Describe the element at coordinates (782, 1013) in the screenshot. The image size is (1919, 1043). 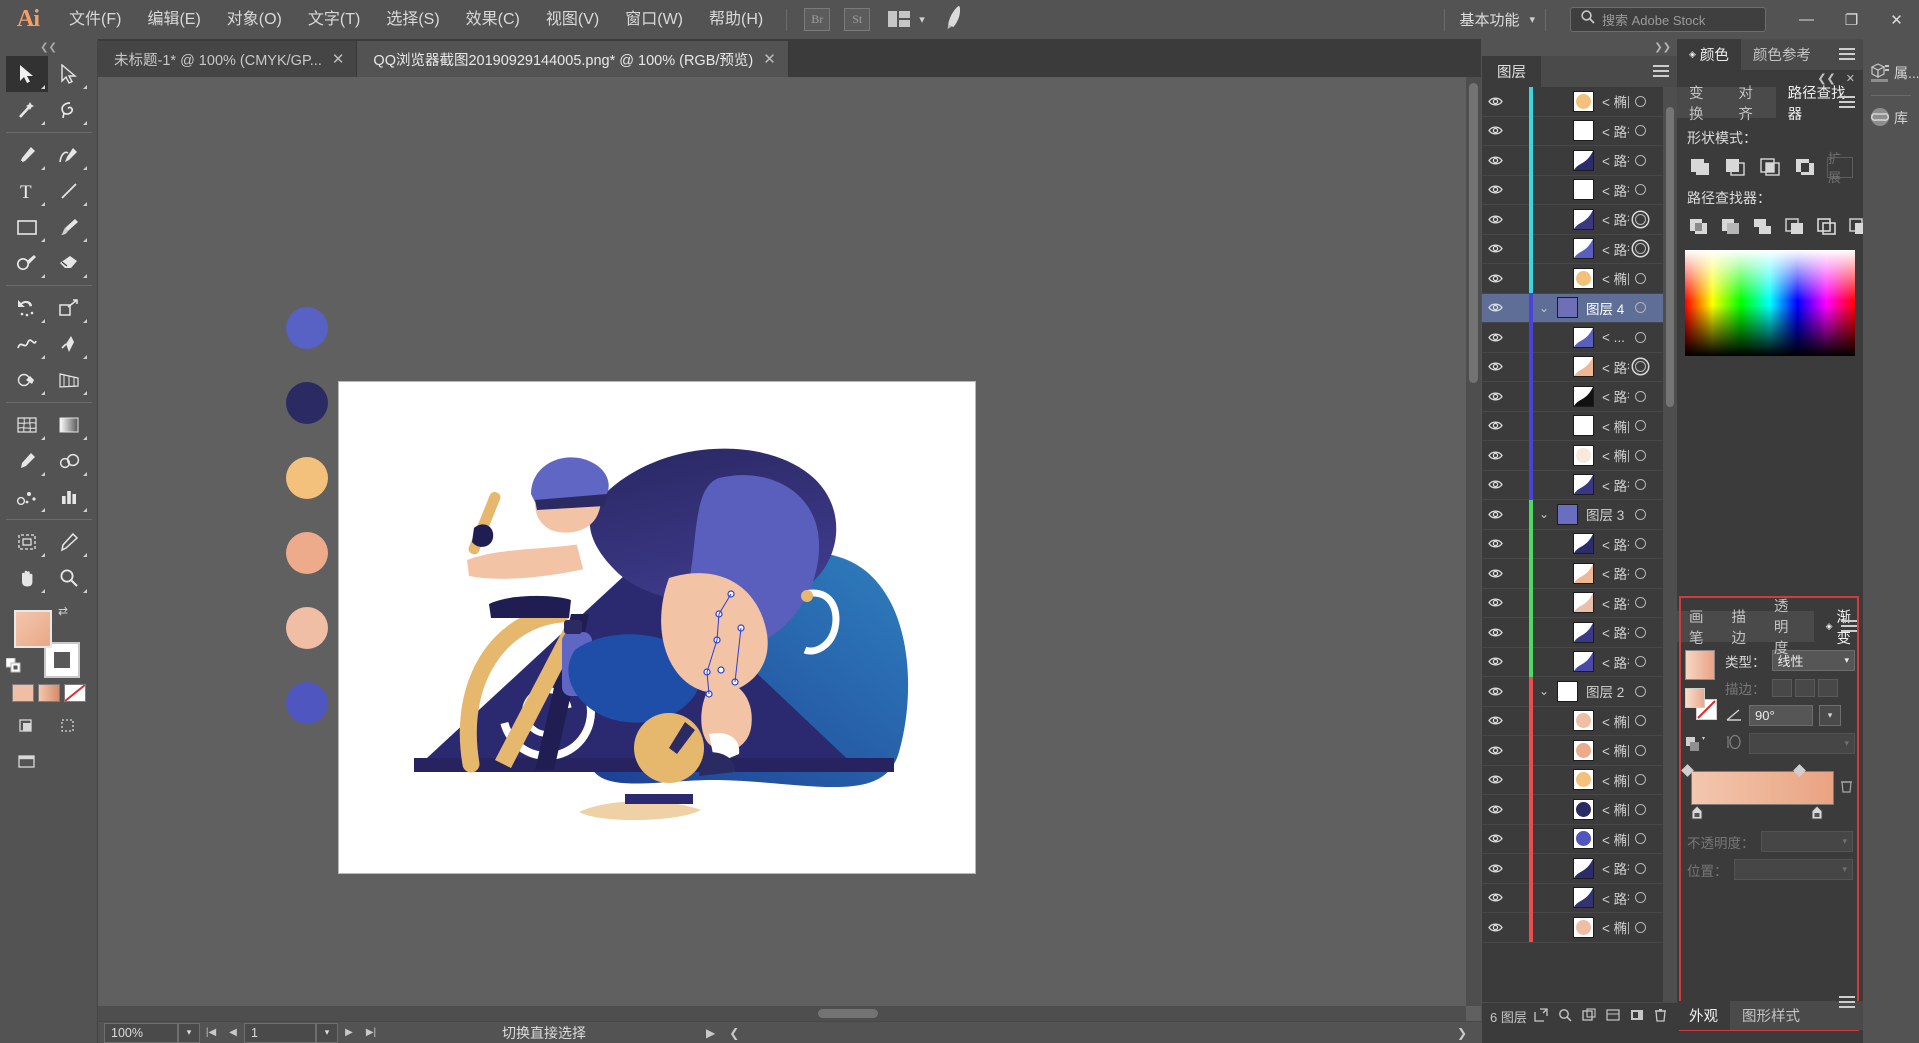
I see `canvas-horizontal-scrollbar` at that location.